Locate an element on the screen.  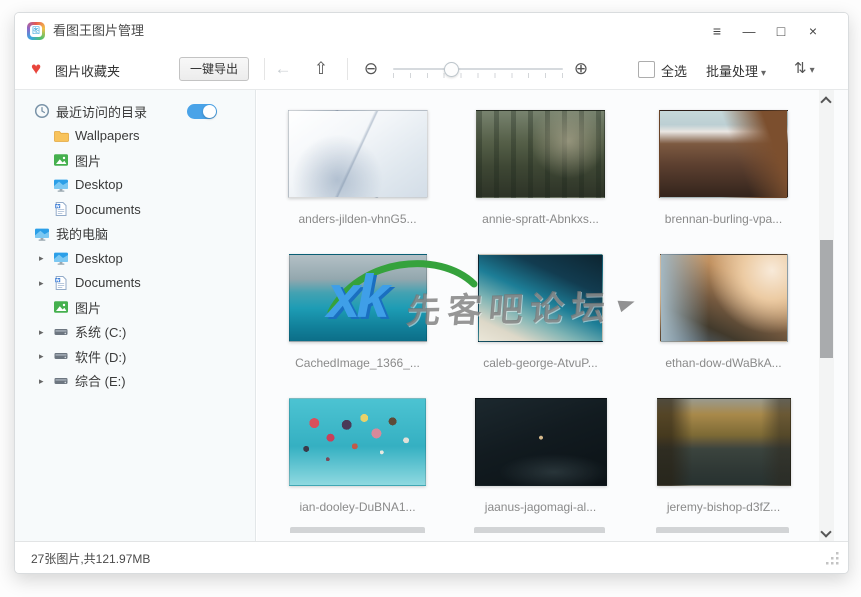
partial-row is located at coordinates (540, 530).